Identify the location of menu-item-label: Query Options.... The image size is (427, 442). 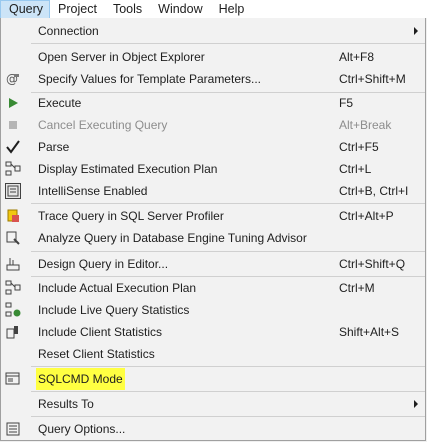
(82, 429).